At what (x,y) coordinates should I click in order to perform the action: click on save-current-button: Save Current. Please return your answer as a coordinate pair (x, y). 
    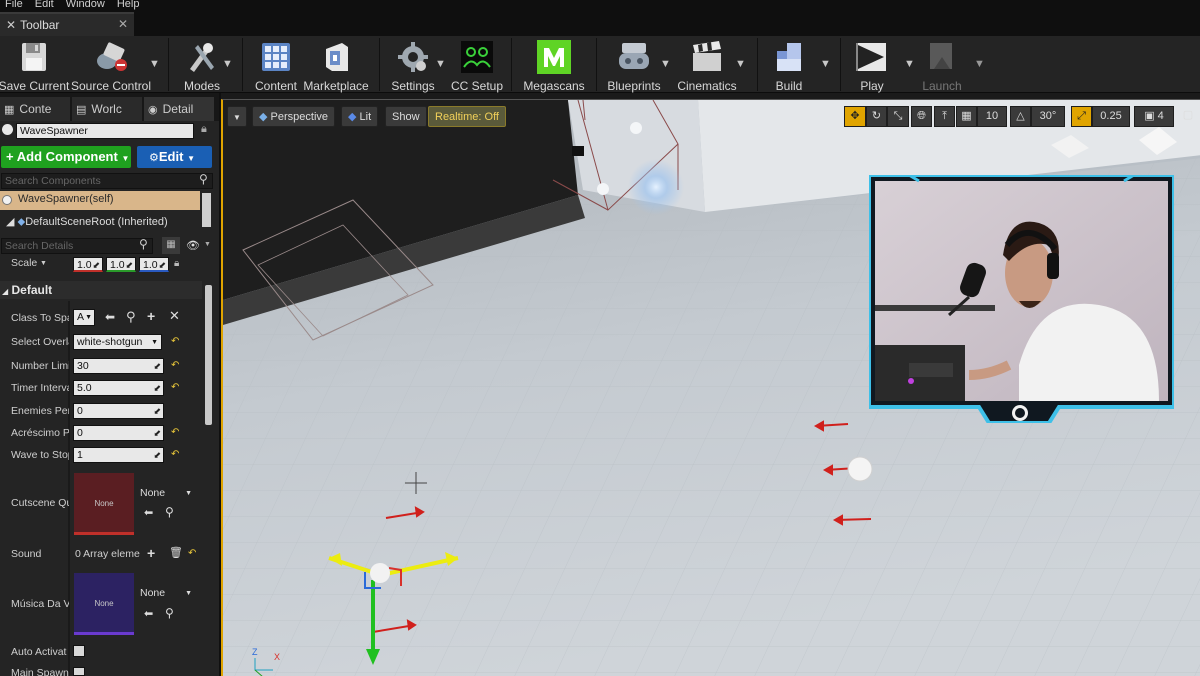
    Looking at the image, I should click on (34, 64).